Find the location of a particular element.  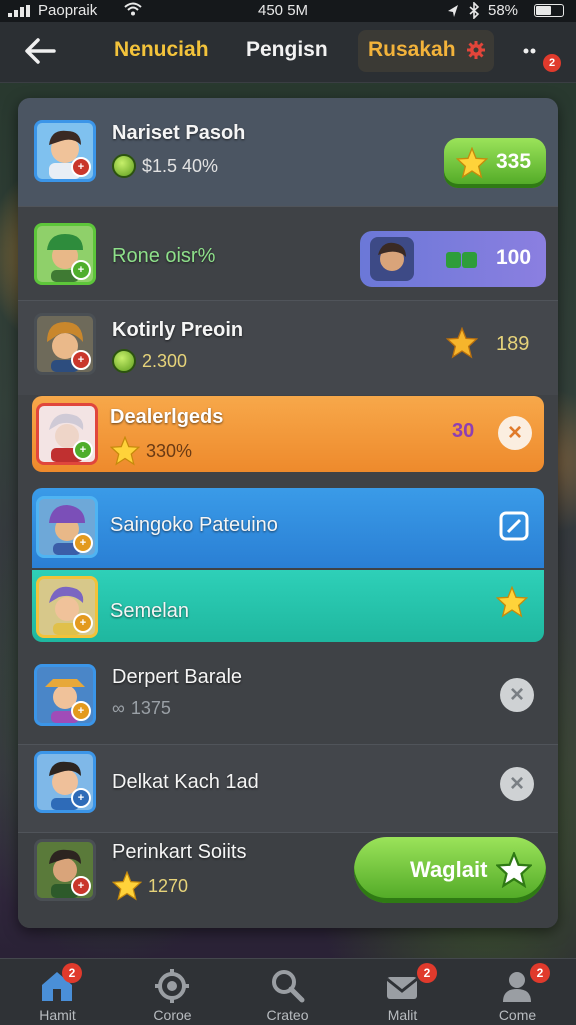

bluetooth-icon is located at coordinates (474, 10).